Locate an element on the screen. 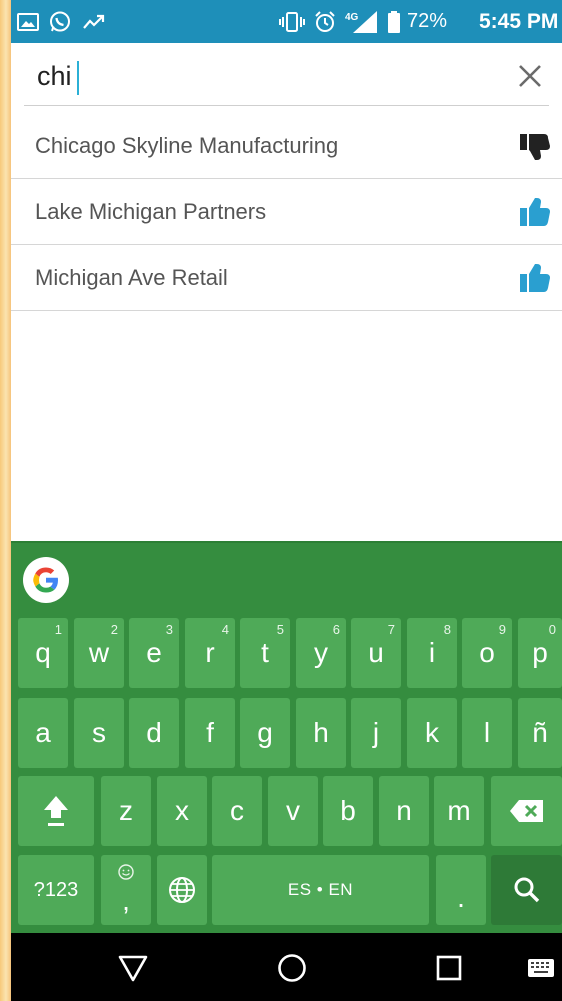 The height and width of the screenshot is (1001, 562). keyboard-switch-button is located at coordinates (541, 968).